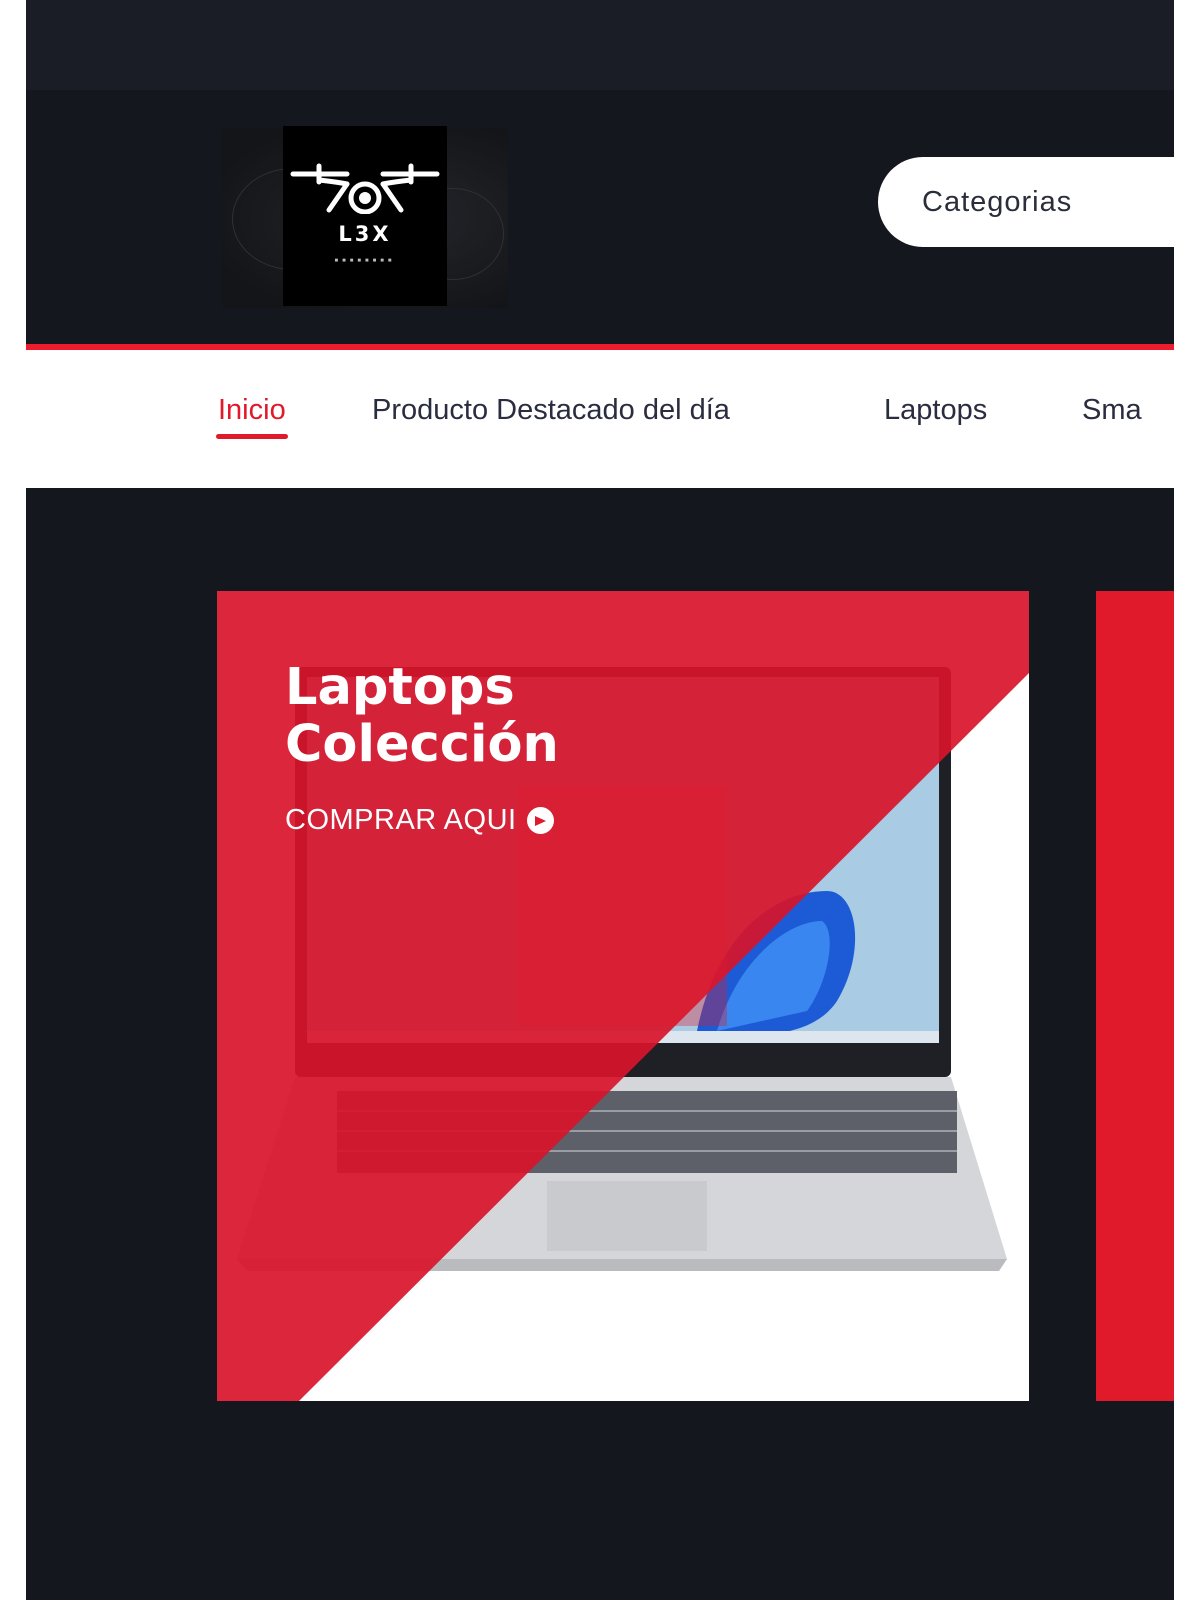  What do you see at coordinates (935, 410) in the screenshot?
I see `nav-item-laptops: Laptops` at bounding box center [935, 410].